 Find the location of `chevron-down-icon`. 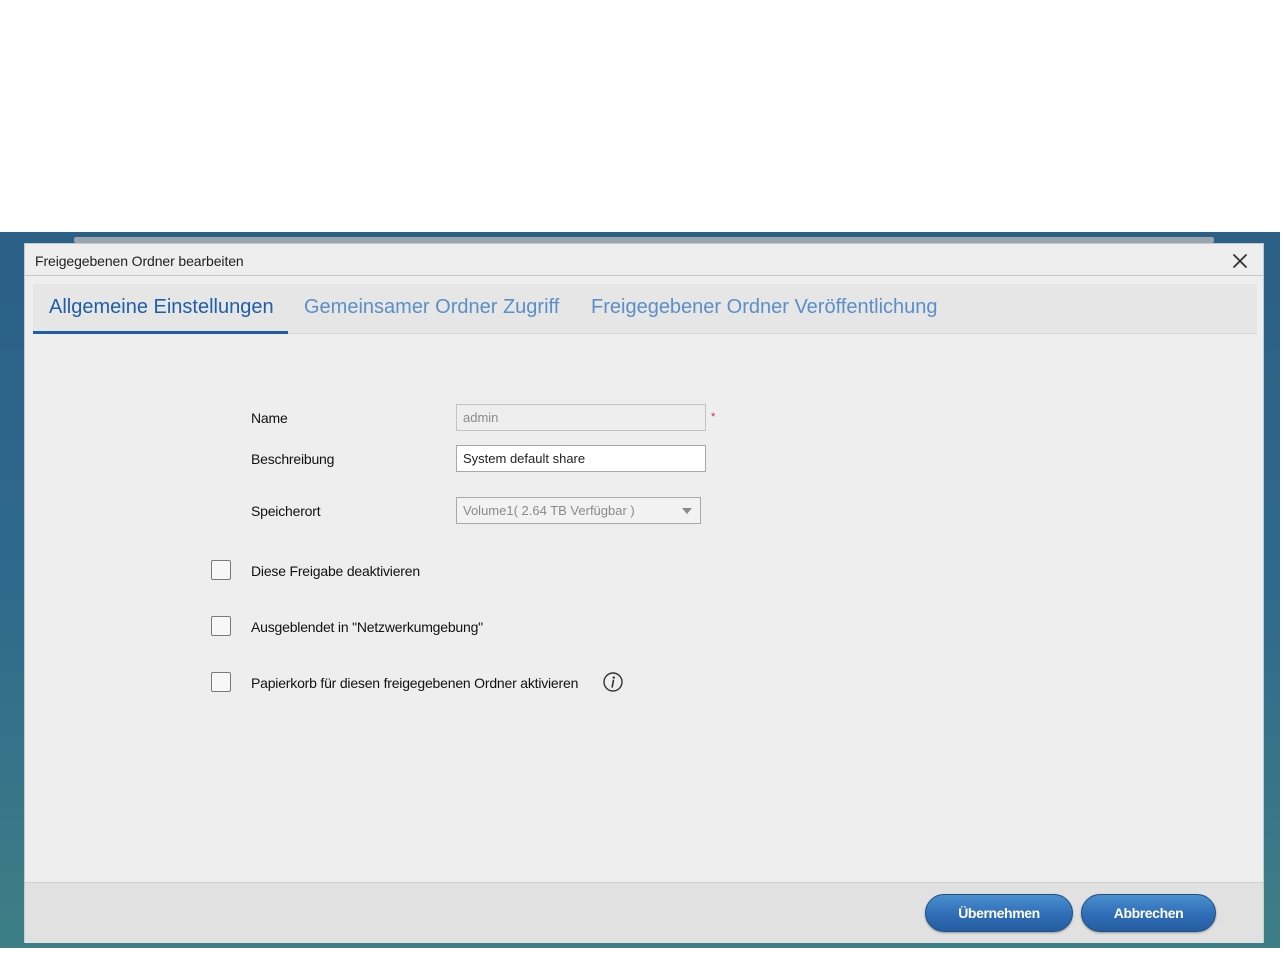

chevron-down-icon is located at coordinates (687, 511).